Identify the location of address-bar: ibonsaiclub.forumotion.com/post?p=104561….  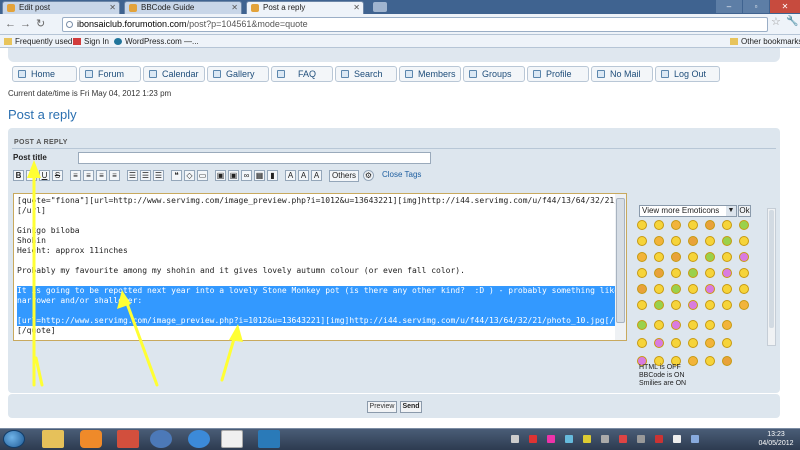
(415, 24).